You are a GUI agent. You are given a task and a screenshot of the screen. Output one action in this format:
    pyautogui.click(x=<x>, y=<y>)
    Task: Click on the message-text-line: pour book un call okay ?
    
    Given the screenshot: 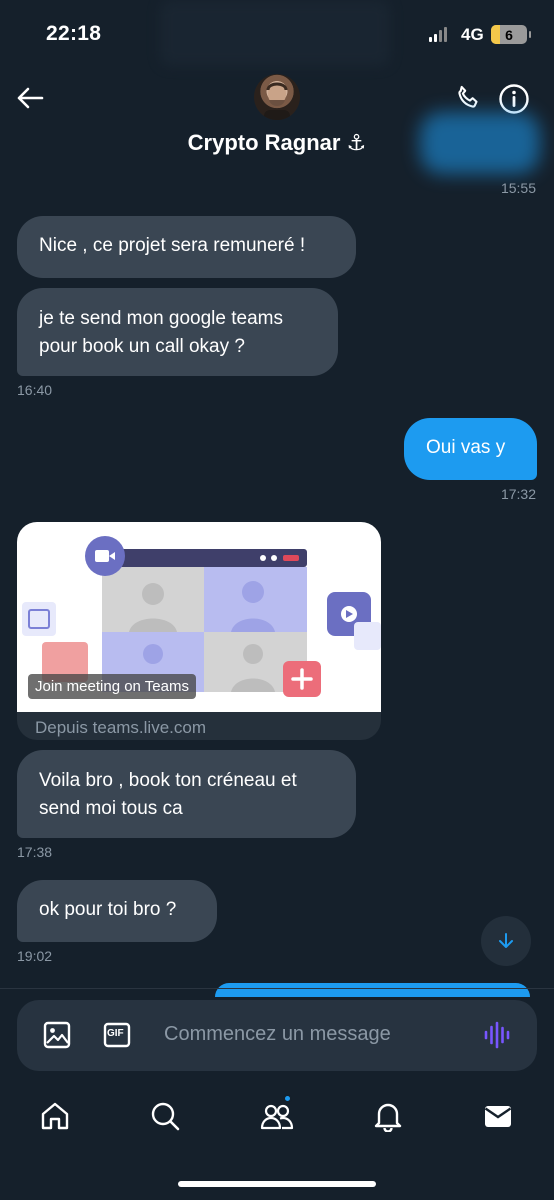 What is the action you would take?
    pyautogui.click(x=142, y=346)
    